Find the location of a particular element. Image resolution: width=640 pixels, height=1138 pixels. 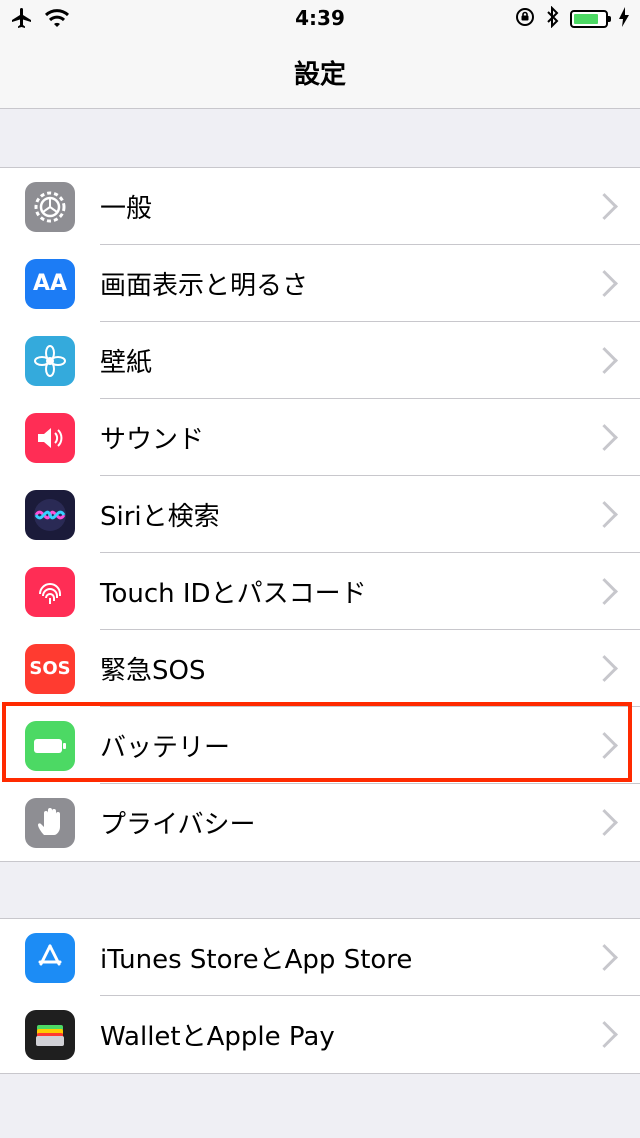

row-label: サウンド is located at coordinates (152, 440).